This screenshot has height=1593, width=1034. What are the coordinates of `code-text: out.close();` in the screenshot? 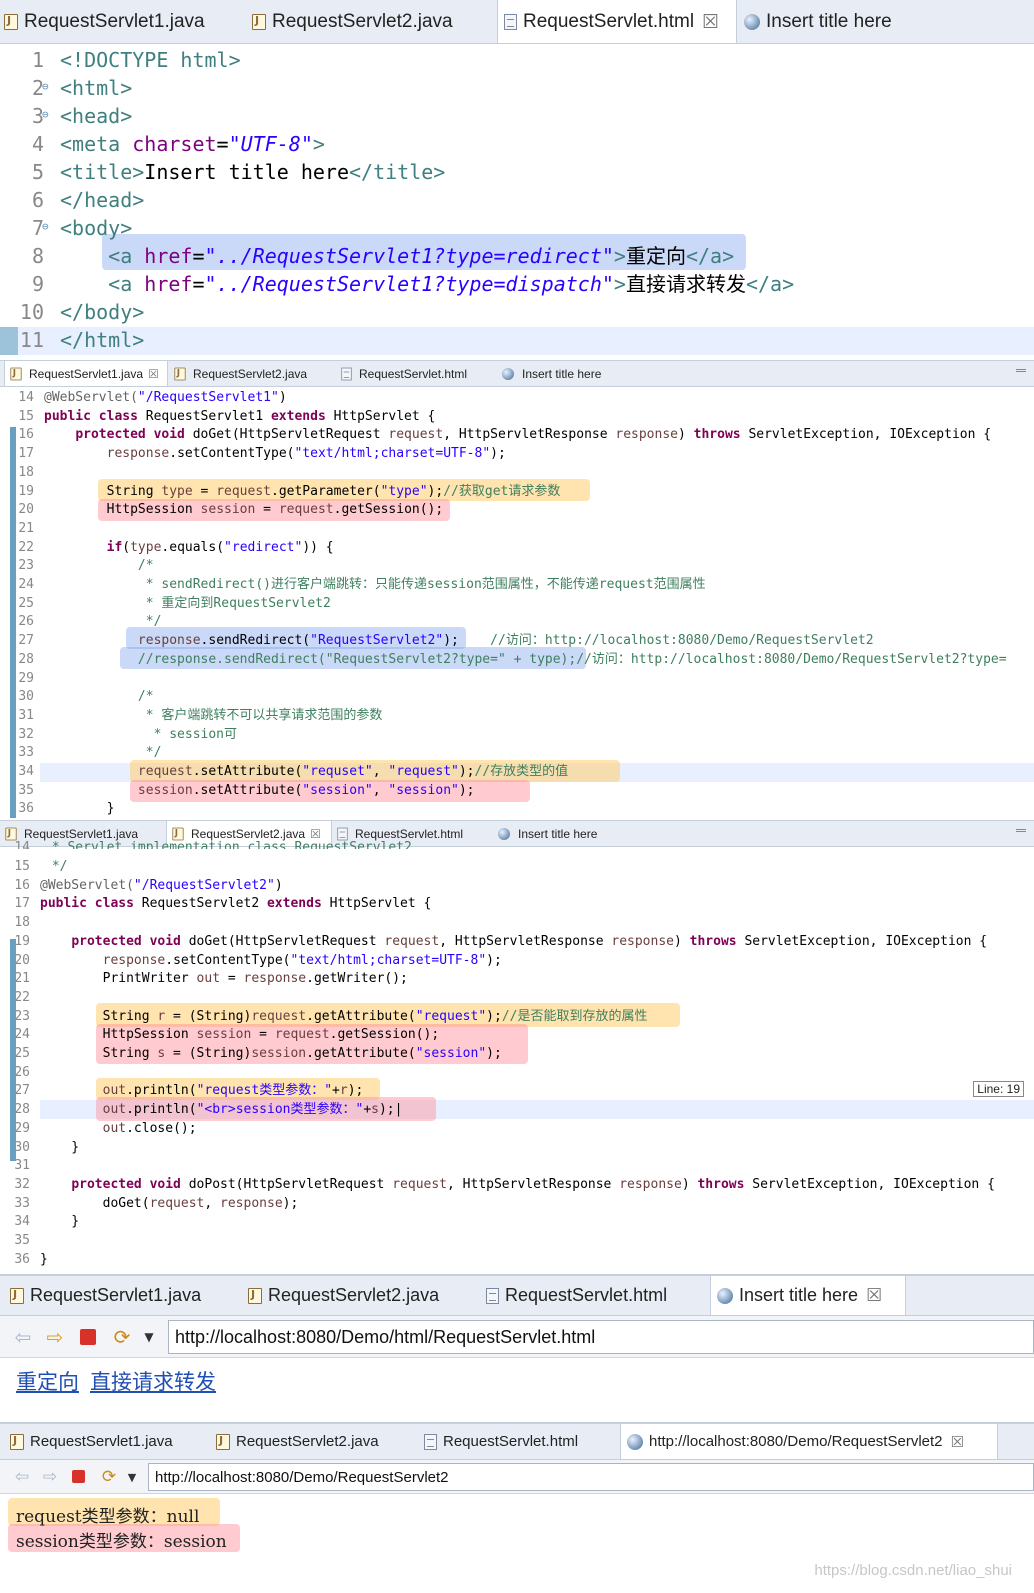 It's located at (149, 1128).